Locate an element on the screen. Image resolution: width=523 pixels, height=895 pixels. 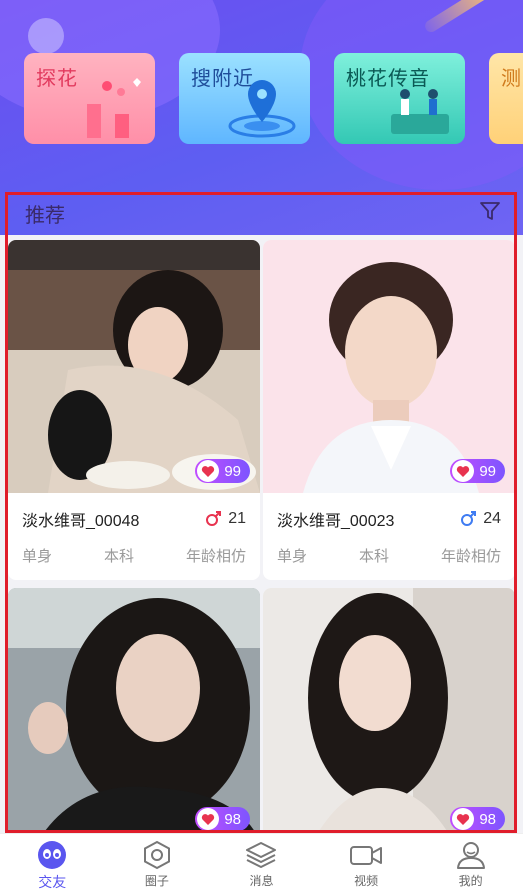
feature-cards: 探花 搜附近 桃花传音 测爱 is located at coordinates (273, 98).